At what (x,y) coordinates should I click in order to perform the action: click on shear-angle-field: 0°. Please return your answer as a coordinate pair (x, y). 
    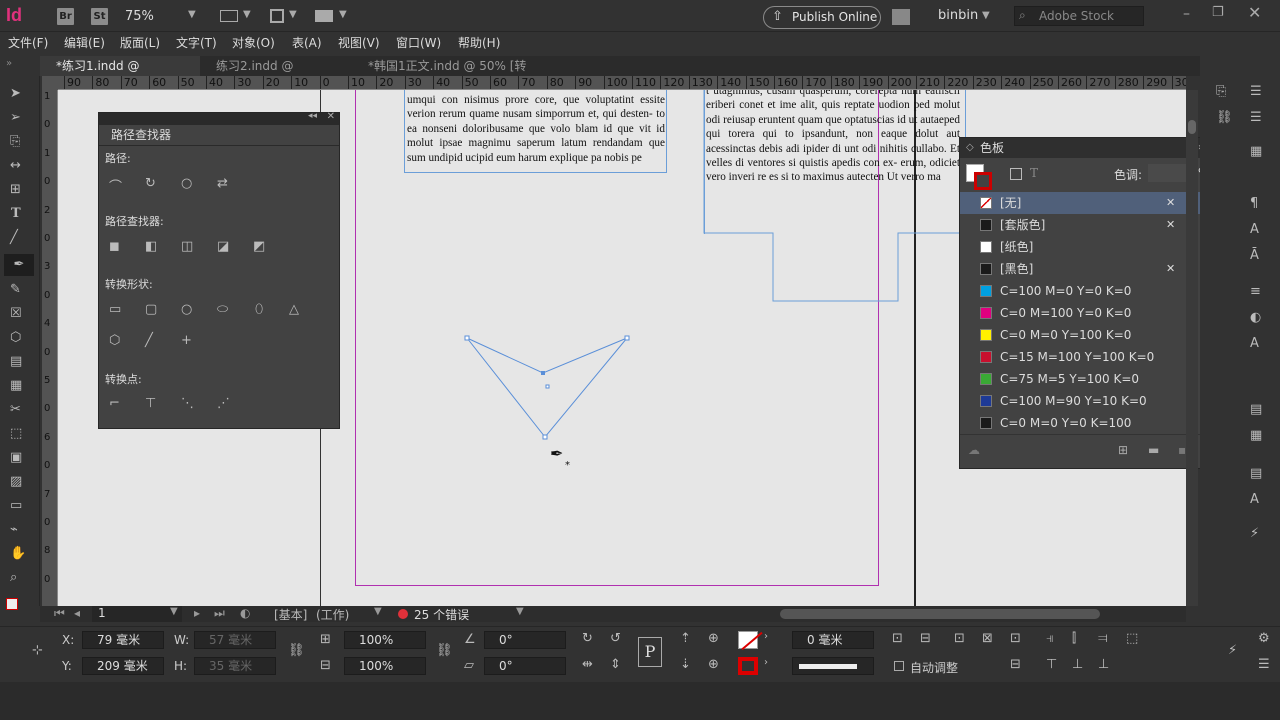
    Looking at the image, I should click on (525, 666).